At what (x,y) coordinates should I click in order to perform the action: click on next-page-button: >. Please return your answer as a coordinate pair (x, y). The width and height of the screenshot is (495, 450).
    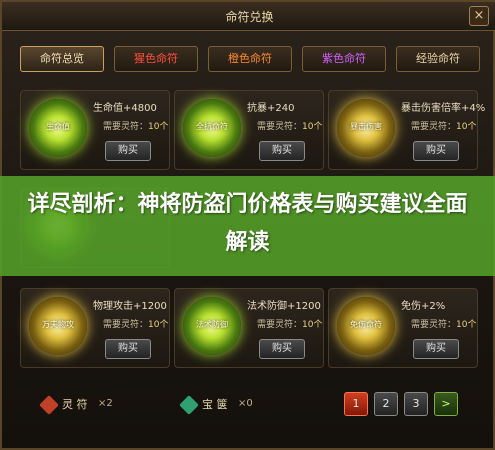
    Looking at the image, I should click on (446, 404).